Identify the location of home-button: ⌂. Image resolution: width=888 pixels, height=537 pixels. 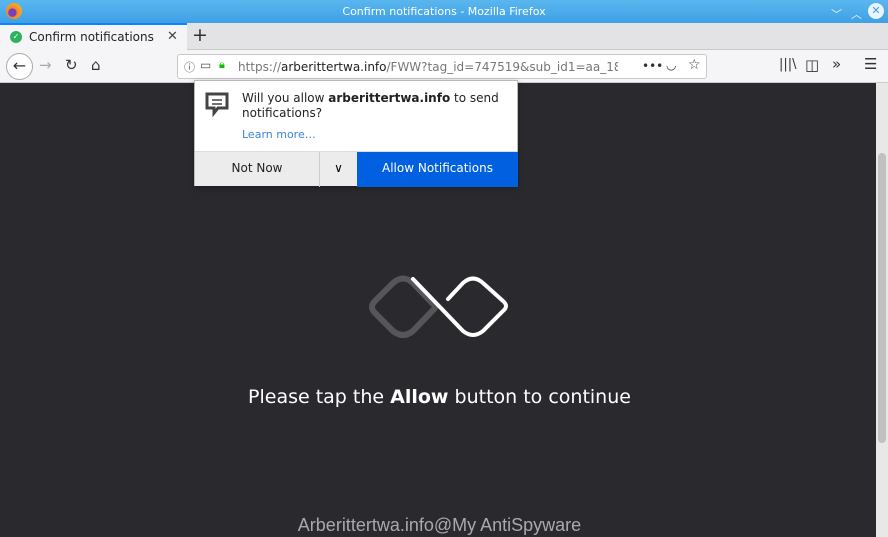
(96, 65).